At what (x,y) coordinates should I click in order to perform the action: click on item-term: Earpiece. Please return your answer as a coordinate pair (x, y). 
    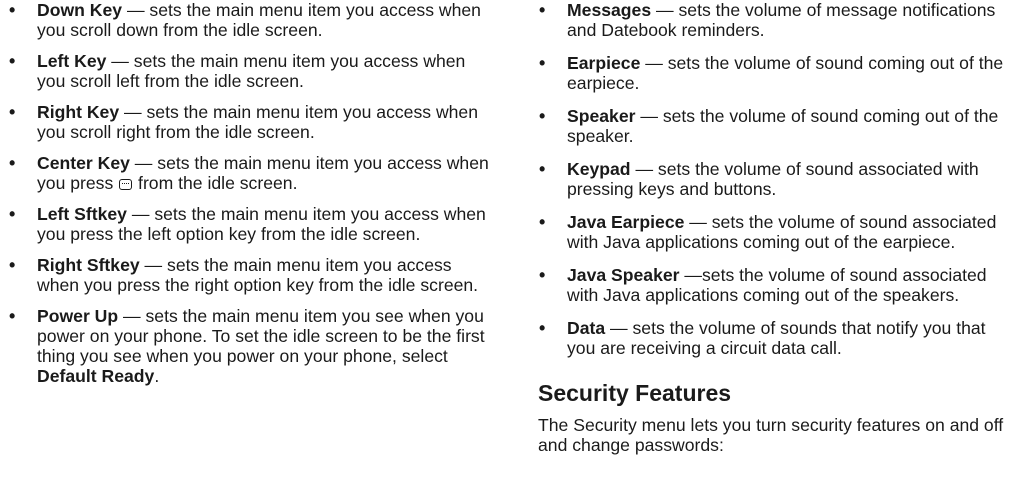
    Looking at the image, I should click on (604, 63).